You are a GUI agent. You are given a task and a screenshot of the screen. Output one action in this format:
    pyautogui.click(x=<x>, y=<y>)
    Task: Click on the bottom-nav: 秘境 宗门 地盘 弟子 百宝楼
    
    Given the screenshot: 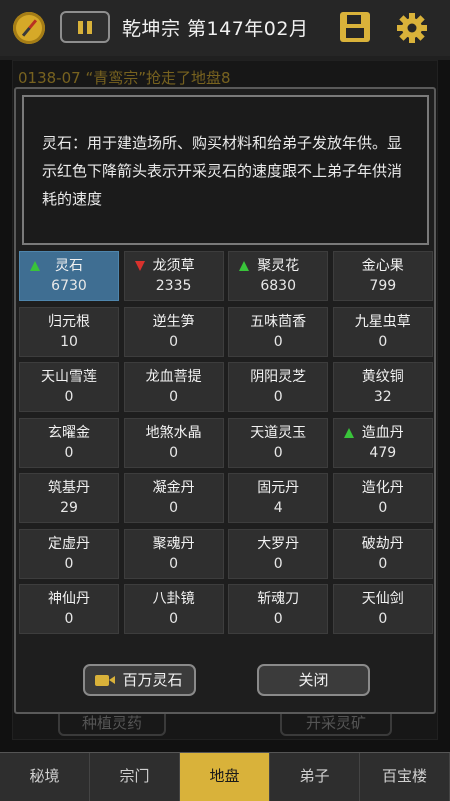 What is the action you would take?
    pyautogui.click(x=225, y=776)
    